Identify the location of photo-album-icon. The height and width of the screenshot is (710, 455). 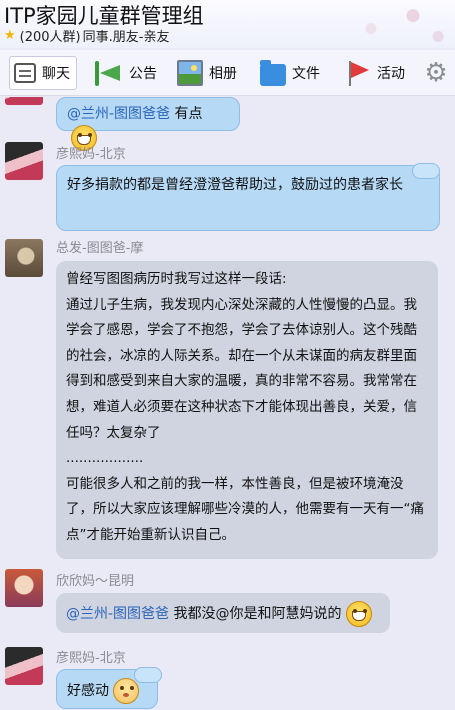
(190, 73).